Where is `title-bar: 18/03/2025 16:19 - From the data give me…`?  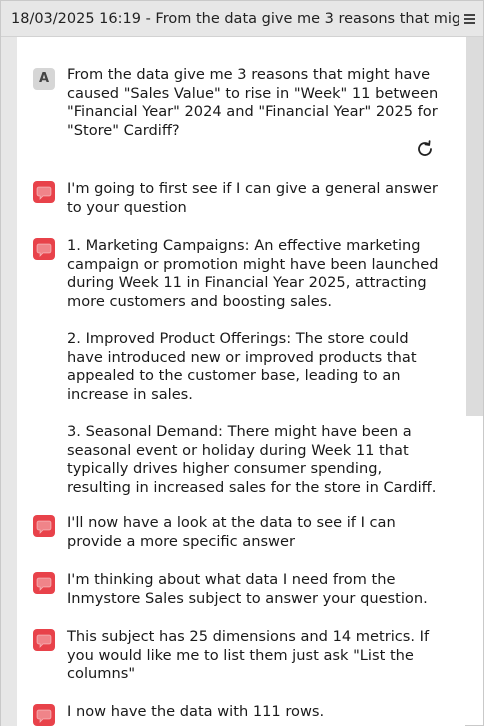 title-bar: 18/03/2025 16:19 - From the data give me… is located at coordinates (242, 19).